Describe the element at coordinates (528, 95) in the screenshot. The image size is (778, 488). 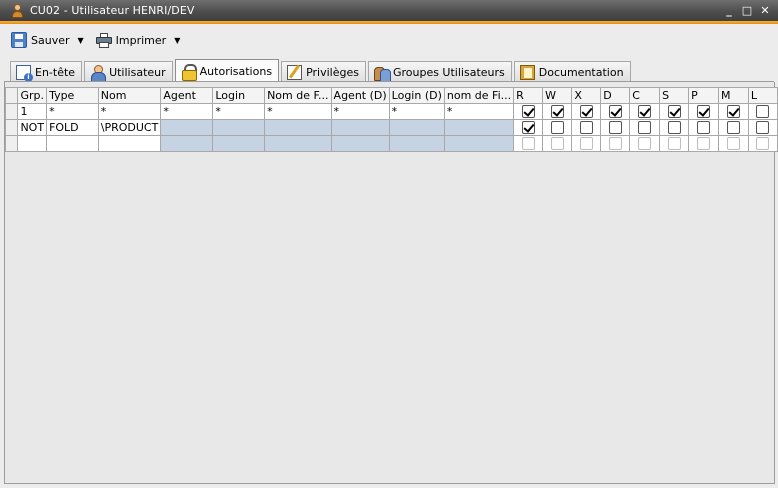
I see `column-header-r: R` at that location.